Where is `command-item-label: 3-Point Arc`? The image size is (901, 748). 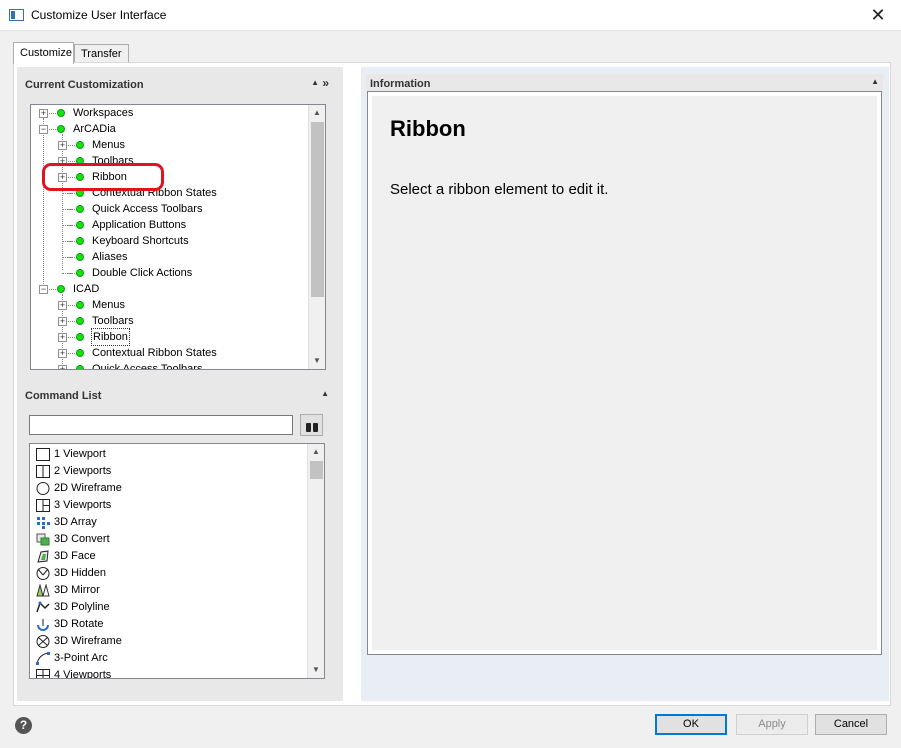 command-item-label: 3-Point Arc is located at coordinates (81, 658).